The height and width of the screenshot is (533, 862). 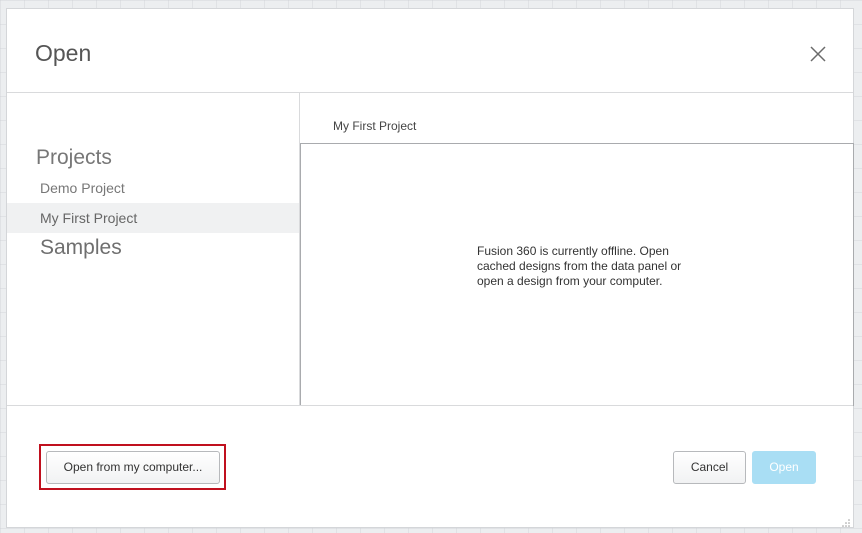 What do you see at coordinates (709, 467) in the screenshot?
I see `cancel-button: Cancel` at bounding box center [709, 467].